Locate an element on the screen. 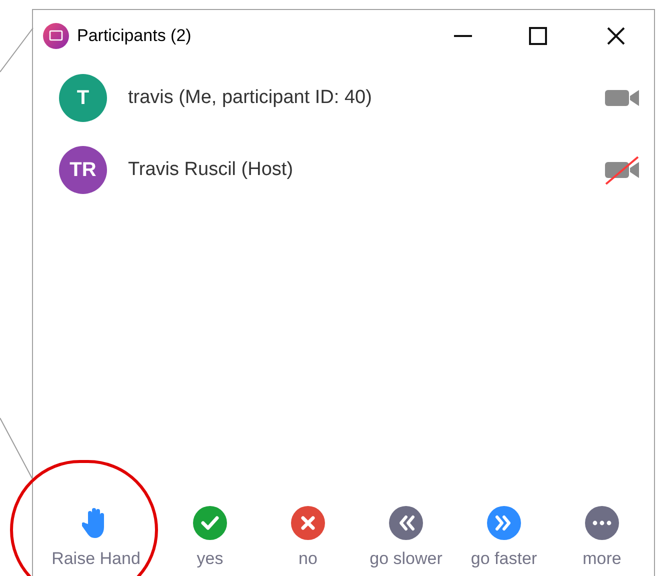 This screenshot has height=576, width=666. avatar: T is located at coordinates (83, 98).